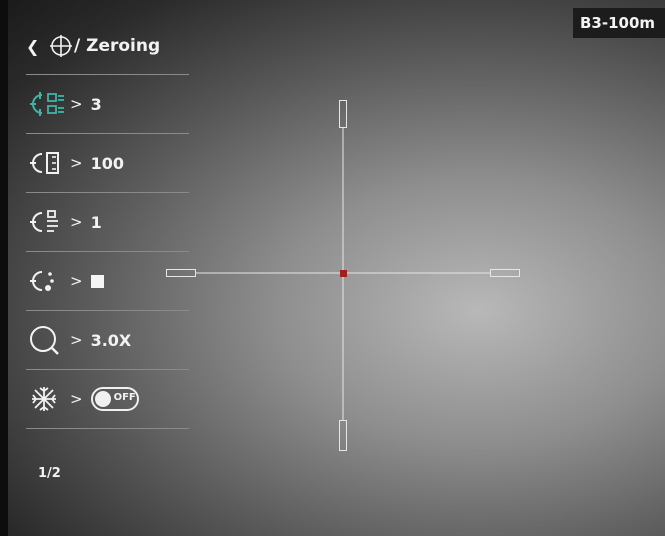 This screenshot has height=536, width=665. I want to click on reticle-center-dot, so click(343, 273).